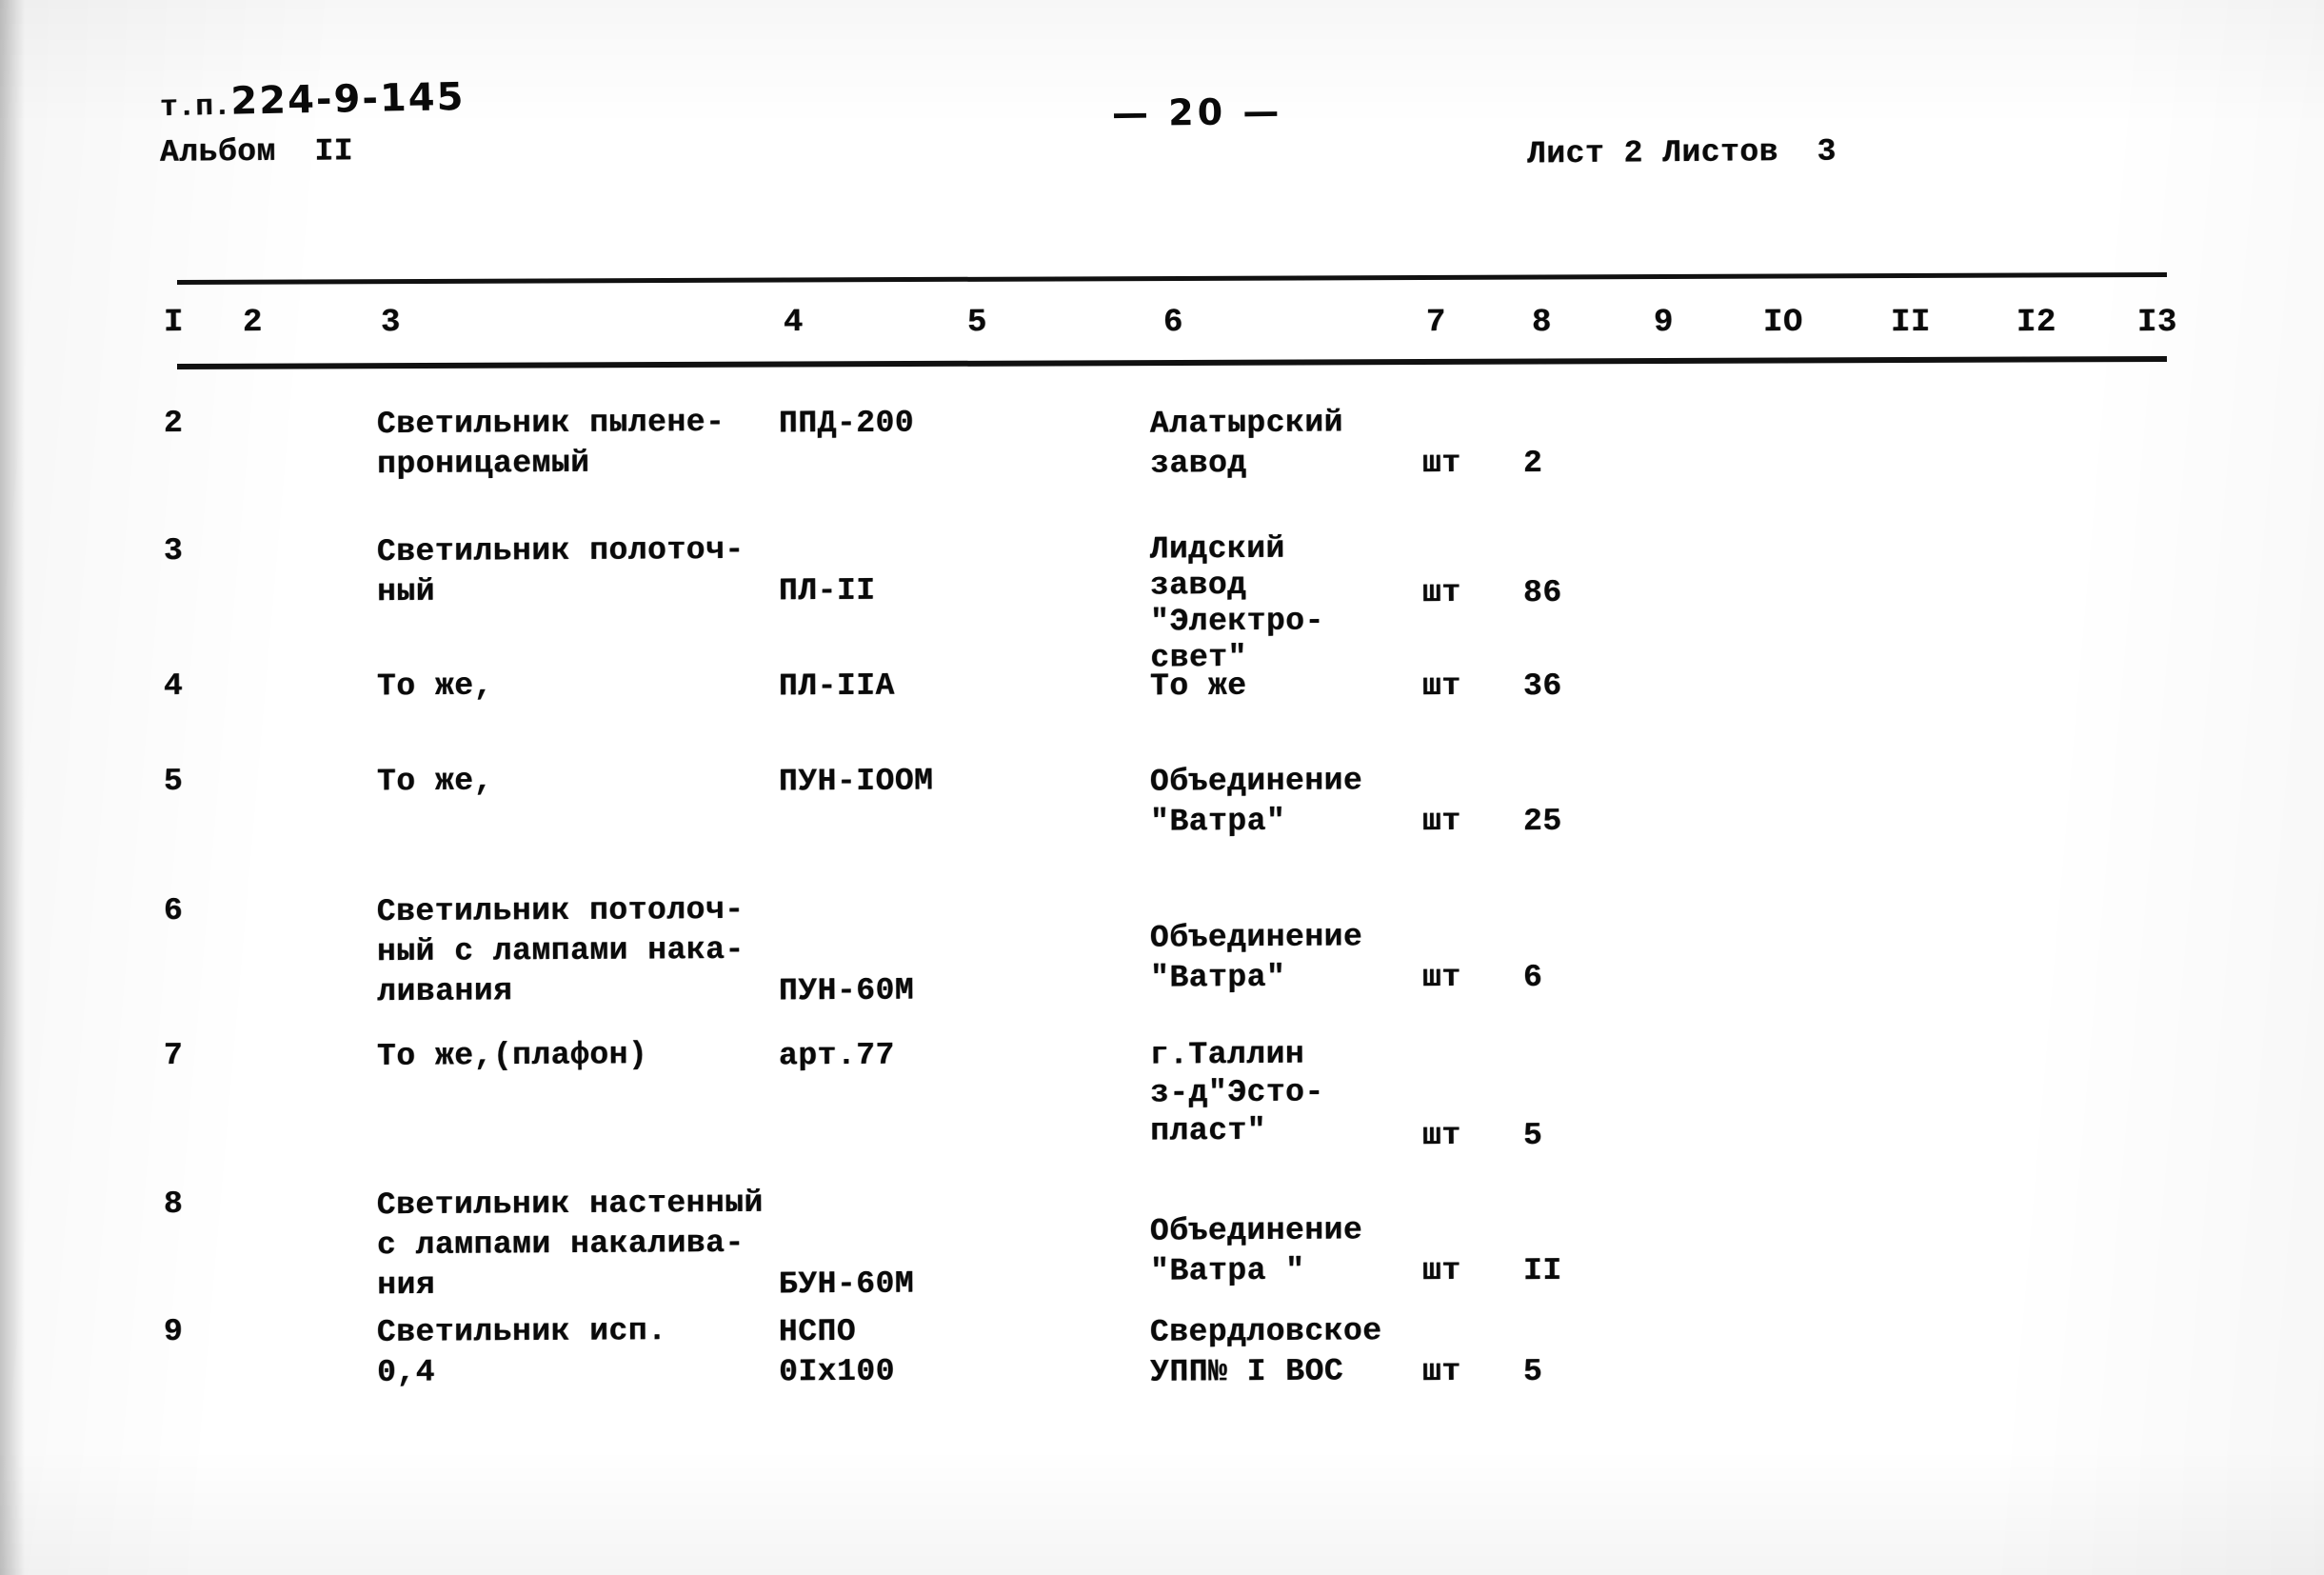  What do you see at coordinates (174, 323) in the screenshot?
I see `column-number-1: I` at bounding box center [174, 323].